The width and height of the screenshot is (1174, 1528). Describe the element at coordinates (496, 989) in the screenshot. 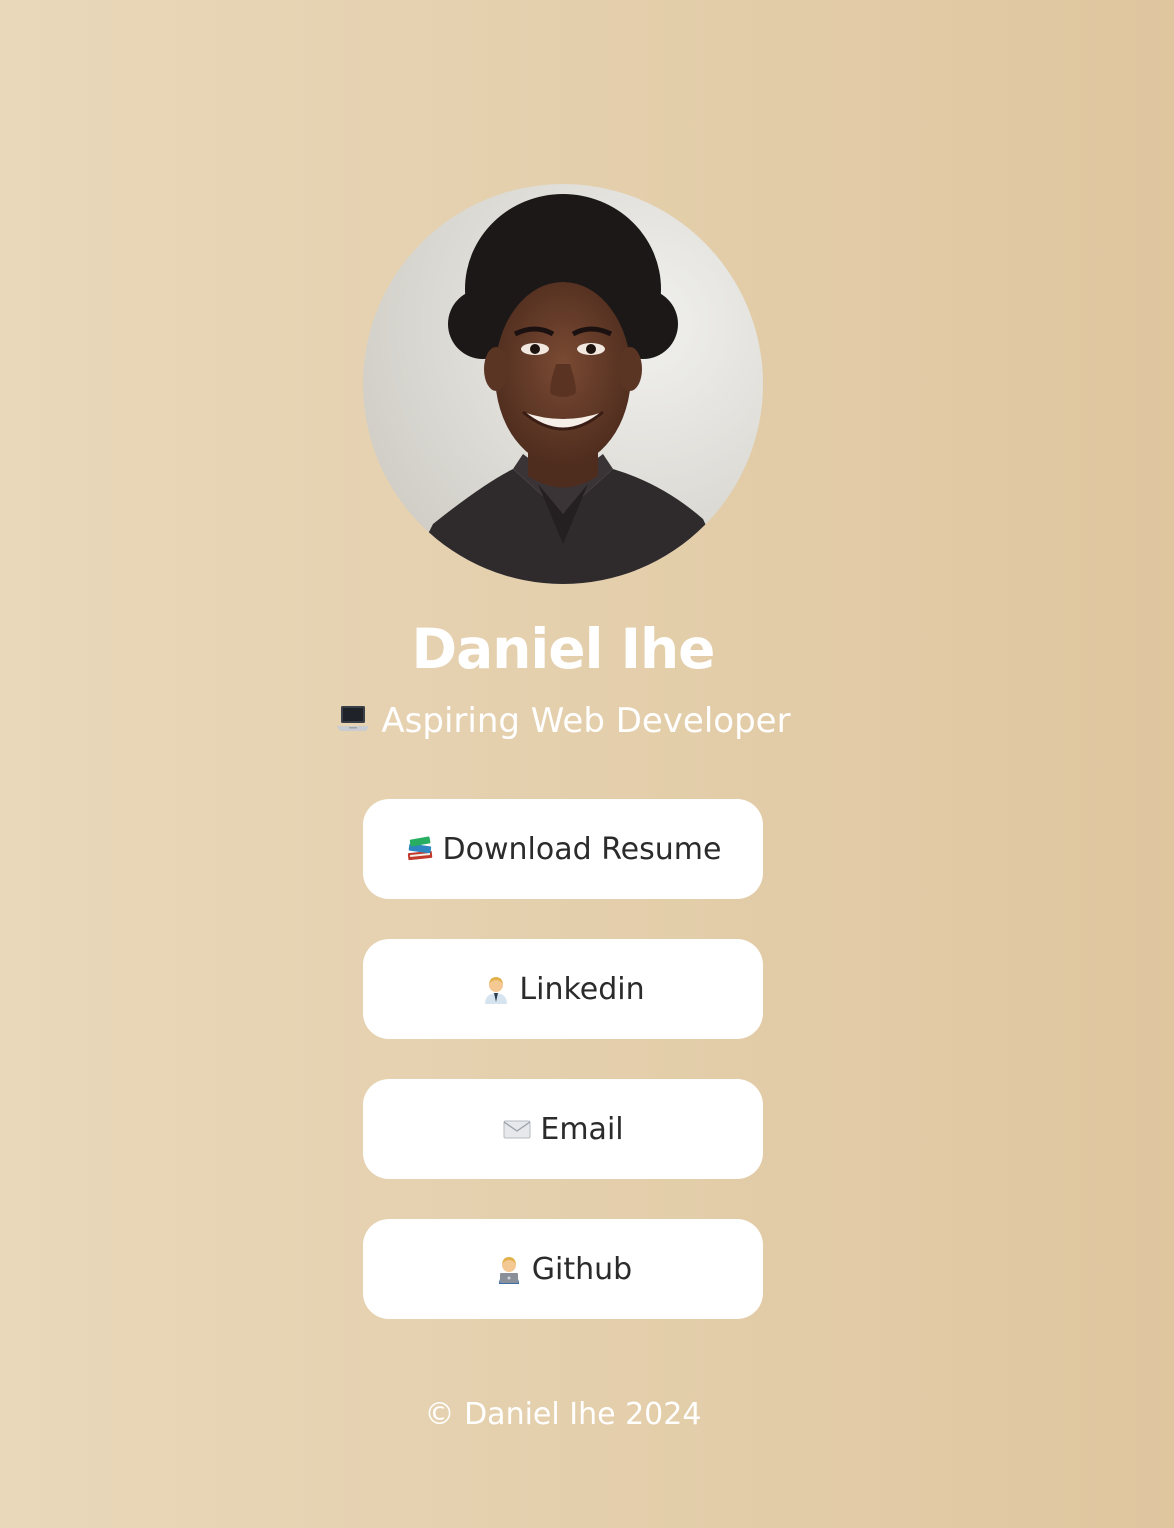

I see `office-worker-icon` at that location.